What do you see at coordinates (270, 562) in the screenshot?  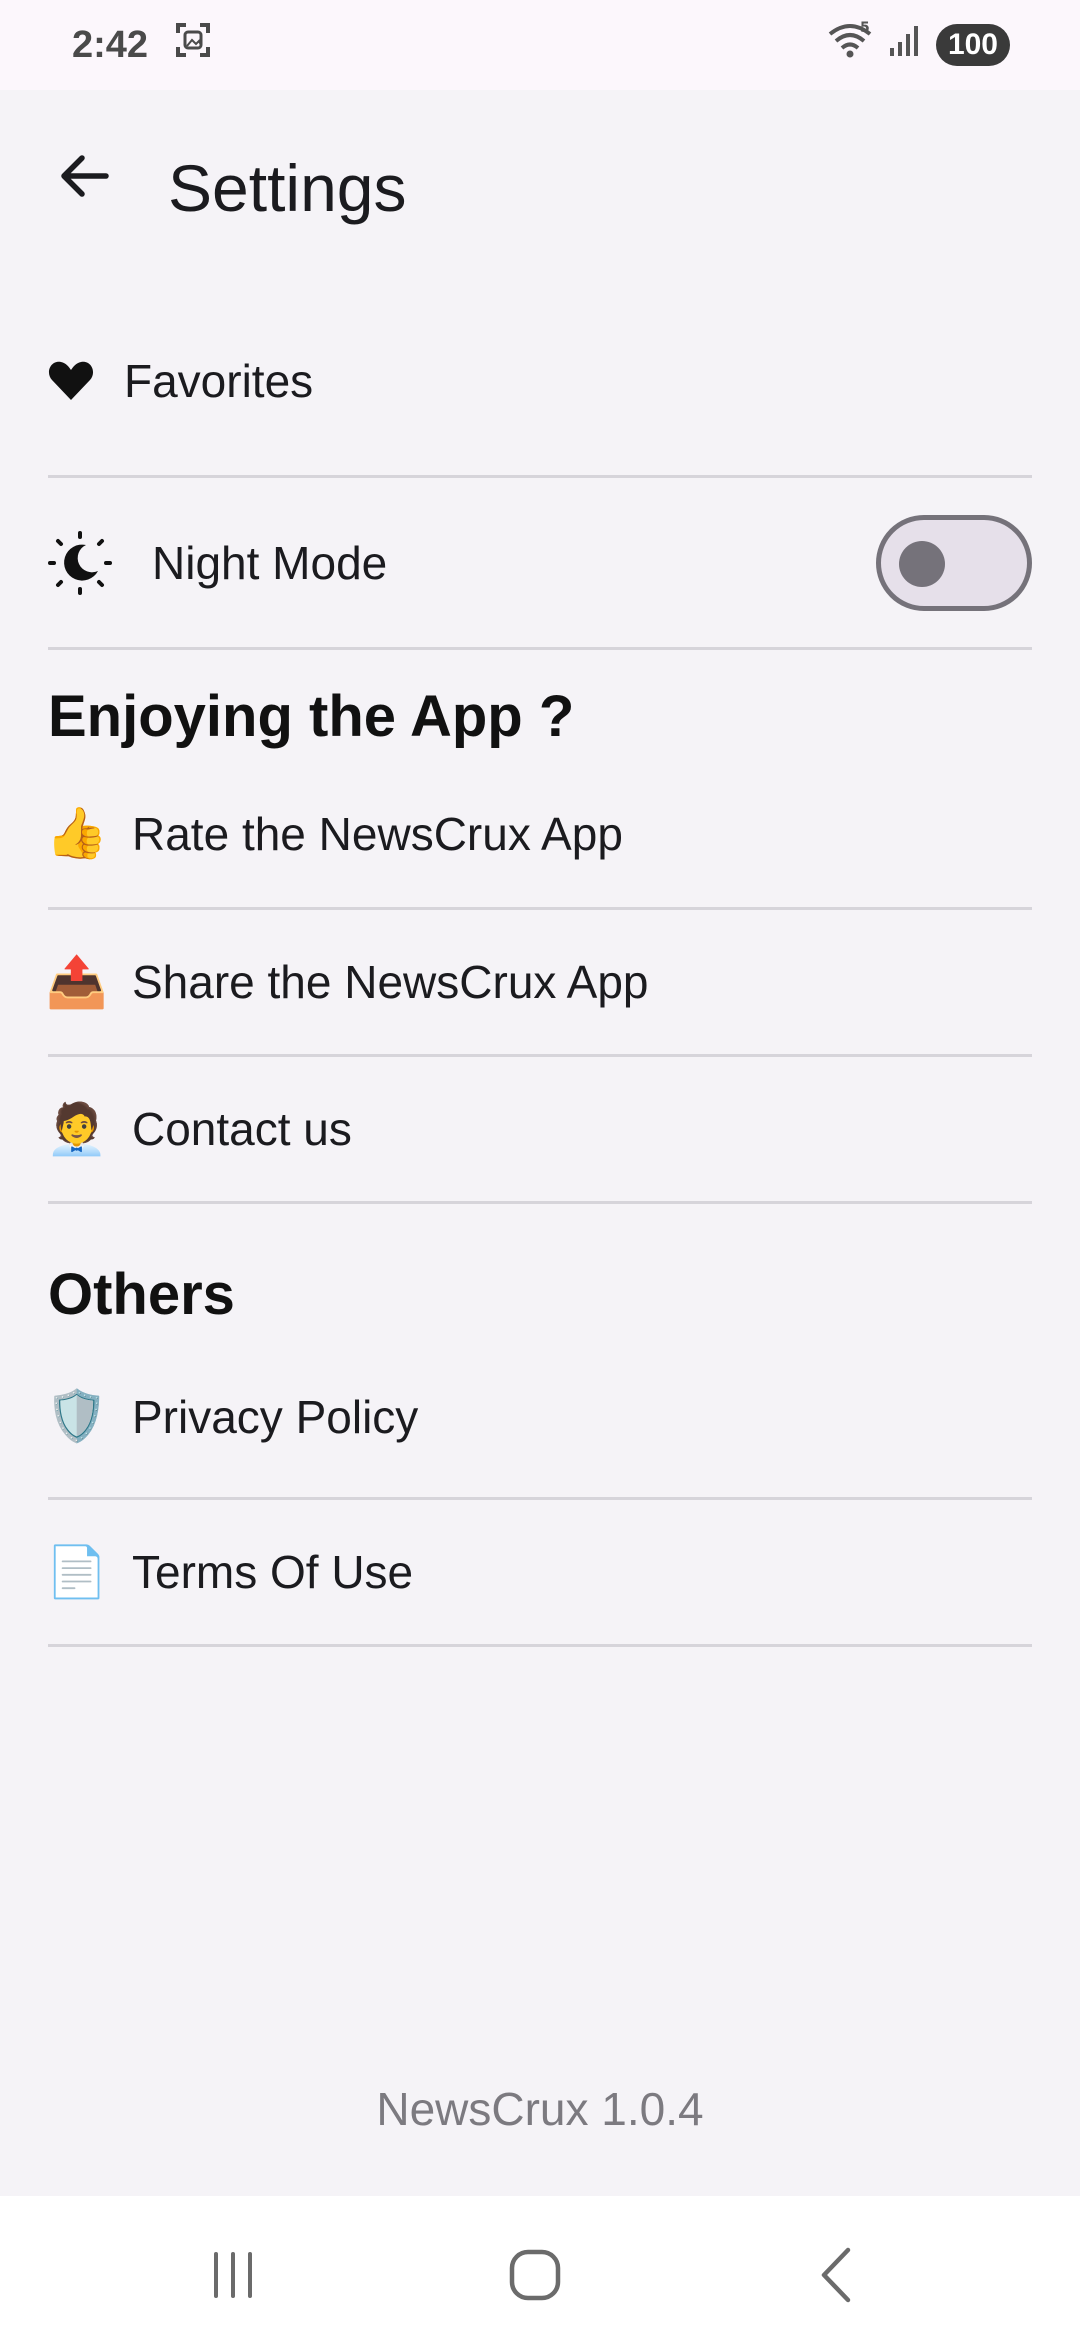 I see `night-mode-label: Night Mode` at bounding box center [270, 562].